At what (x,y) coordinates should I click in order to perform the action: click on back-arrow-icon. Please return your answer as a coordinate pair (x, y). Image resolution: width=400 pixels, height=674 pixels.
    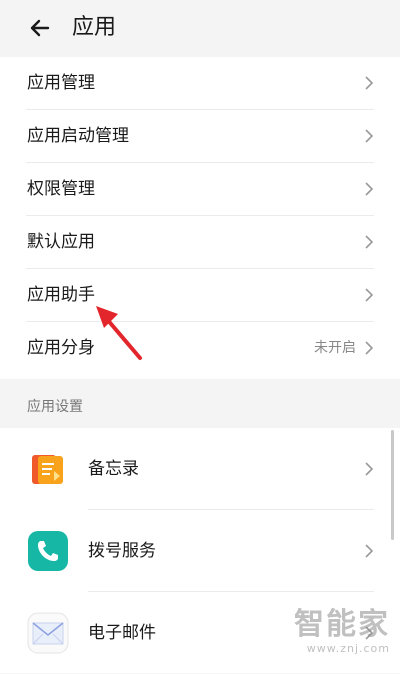
    Looking at the image, I should click on (40, 28).